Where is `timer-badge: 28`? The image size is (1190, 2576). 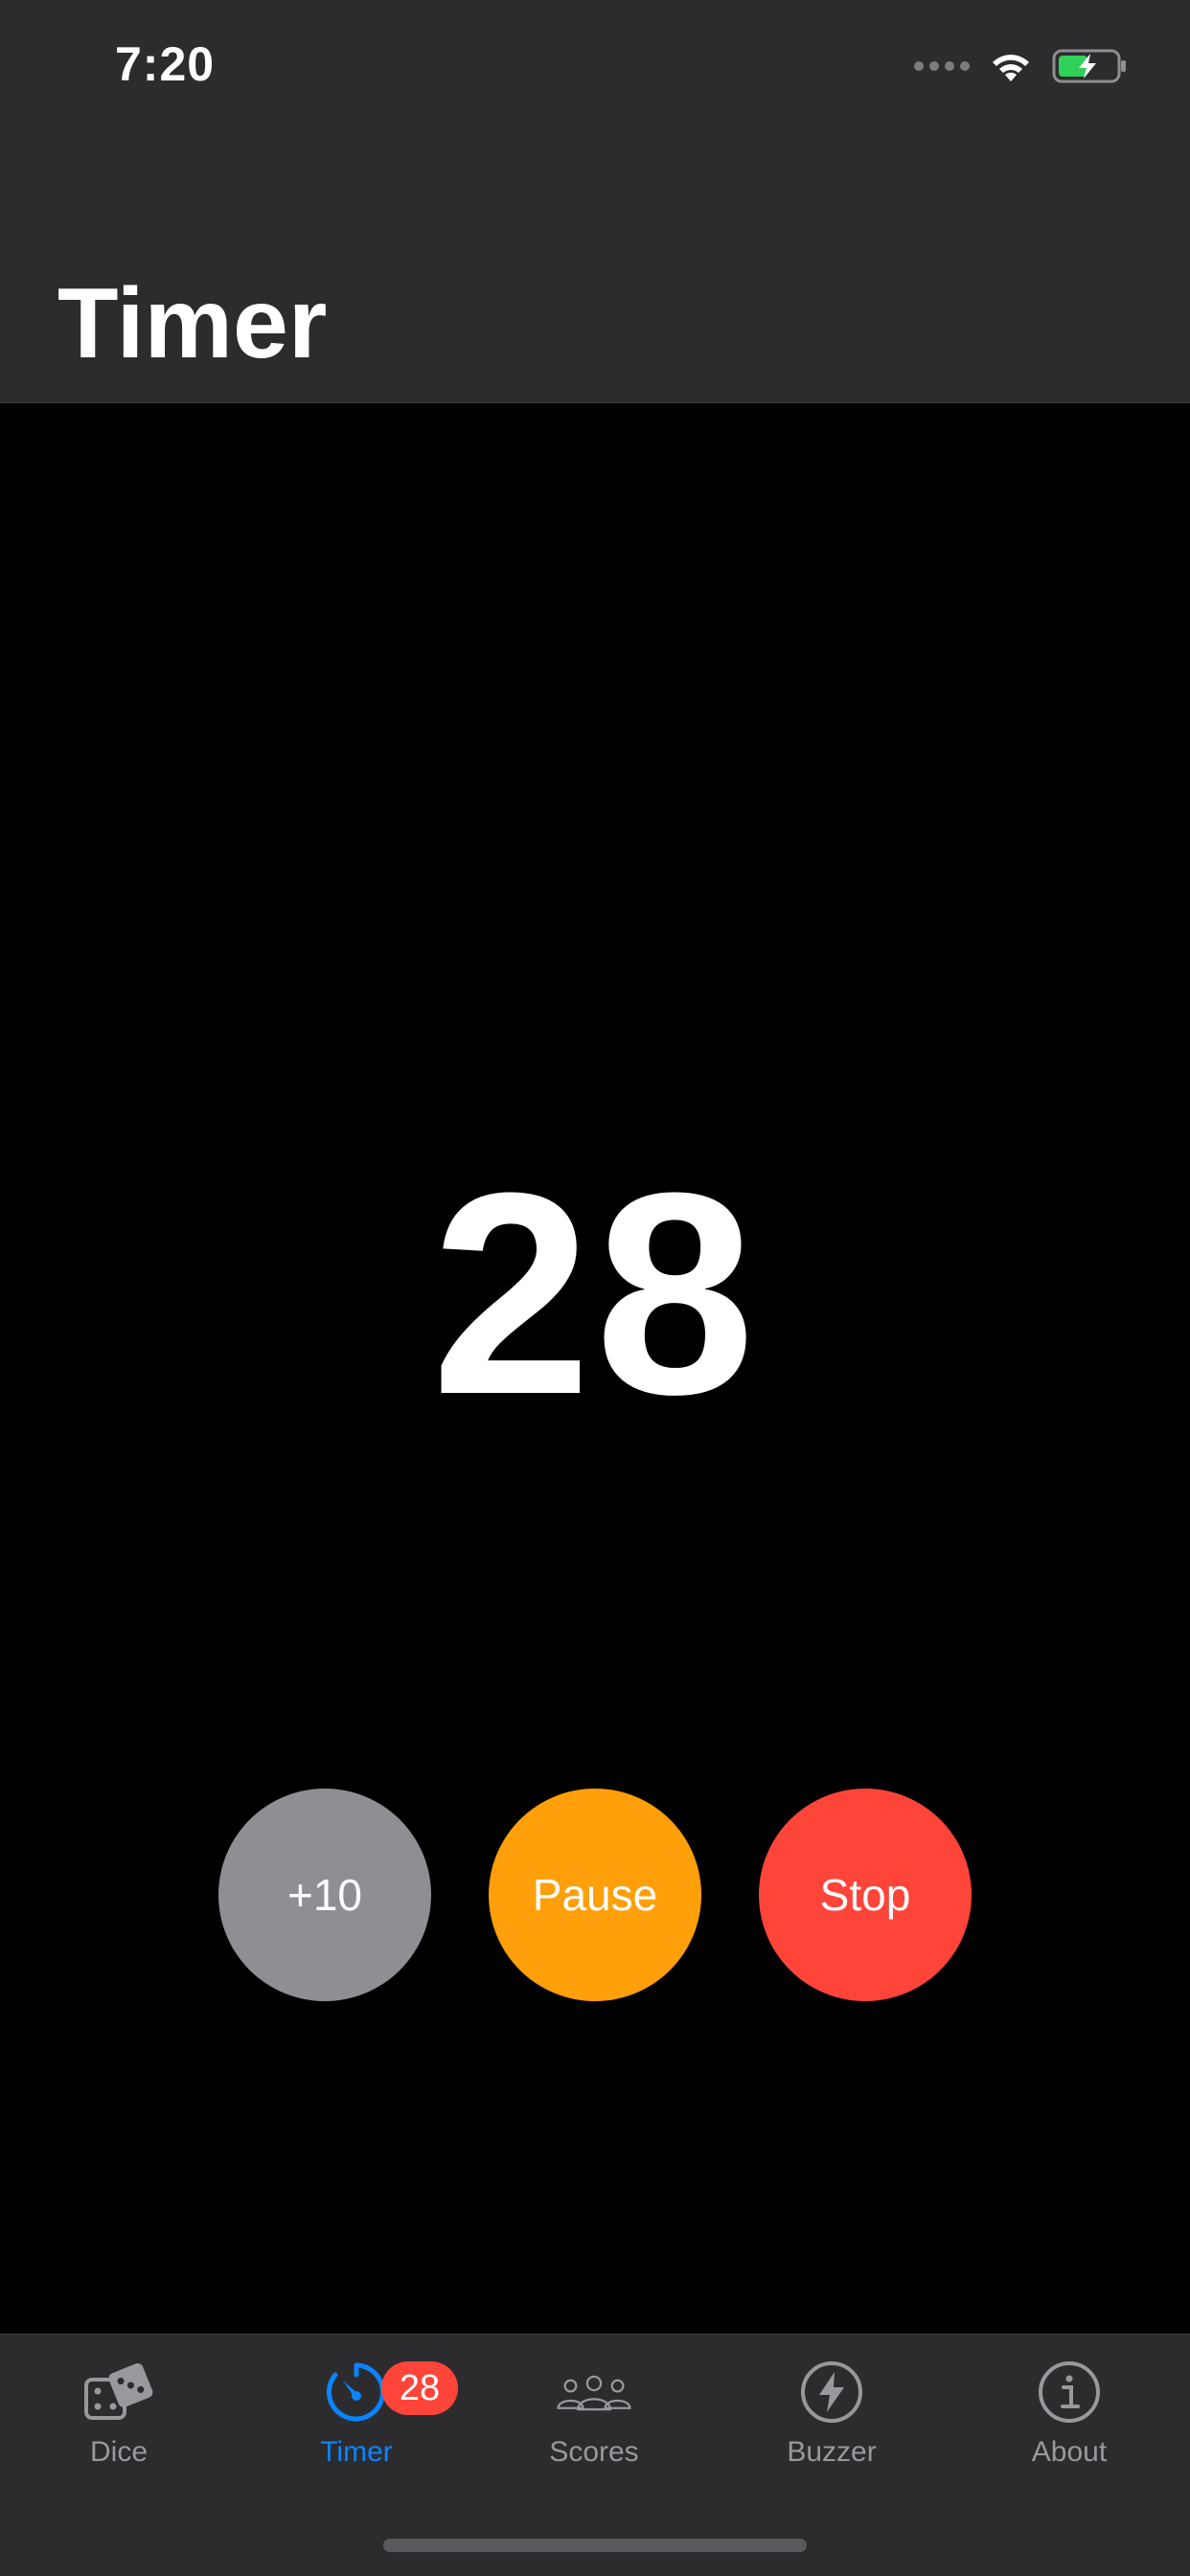
timer-badge: 28 is located at coordinates (420, 2388).